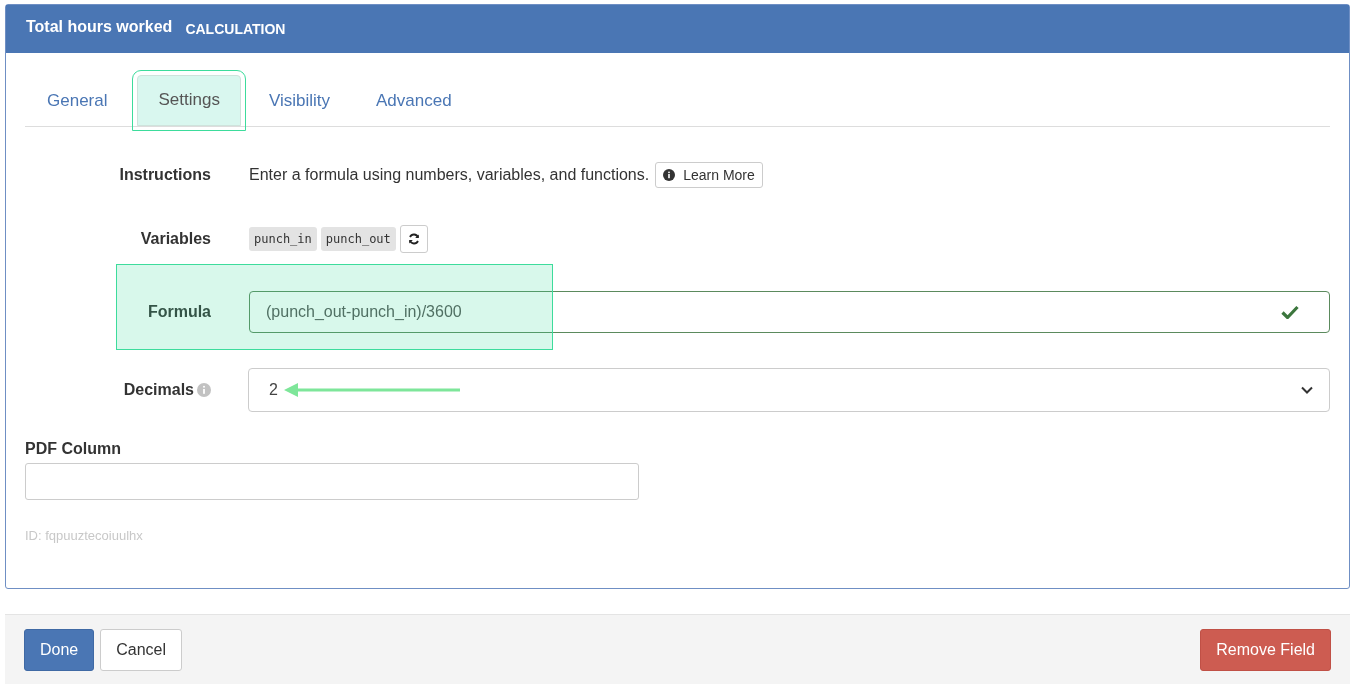  I want to click on cancel-button: Cancel, so click(141, 650).